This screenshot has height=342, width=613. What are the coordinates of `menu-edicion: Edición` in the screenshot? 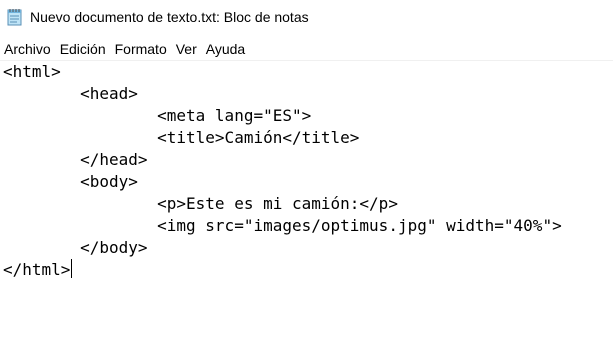 It's located at (83, 49).